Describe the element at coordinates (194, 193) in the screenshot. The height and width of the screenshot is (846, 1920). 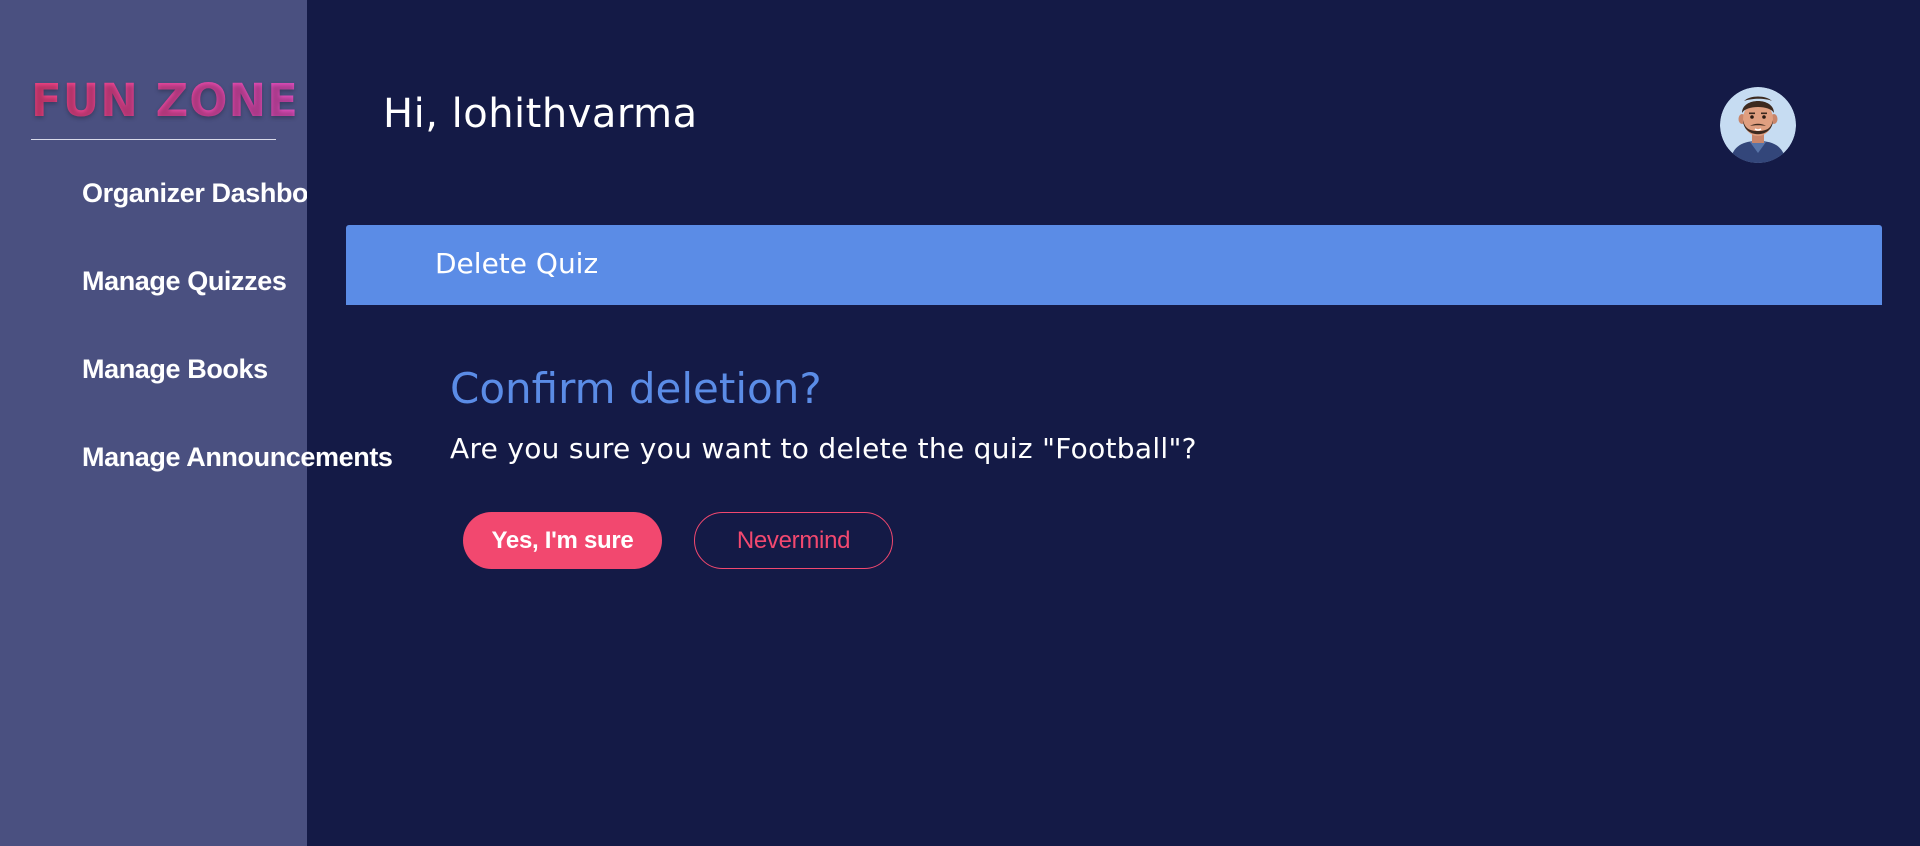
I see `sidebar-item-organizer-dashboard: Organizer Dashboard` at that location.